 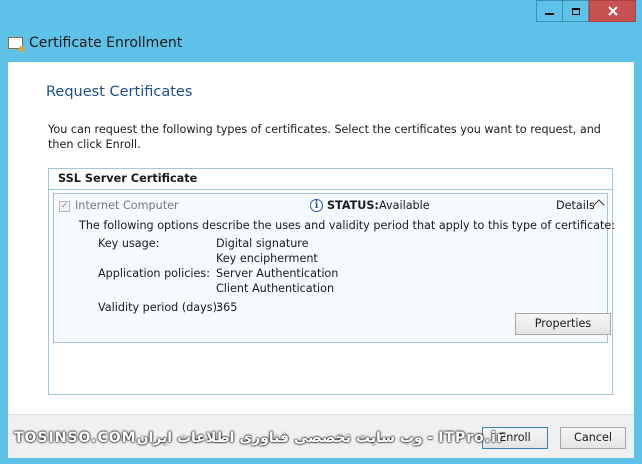 What do you see at coordinates (404, 205) in the screenshot?
I see `status-value: Available` at bounding box center [404, 205].